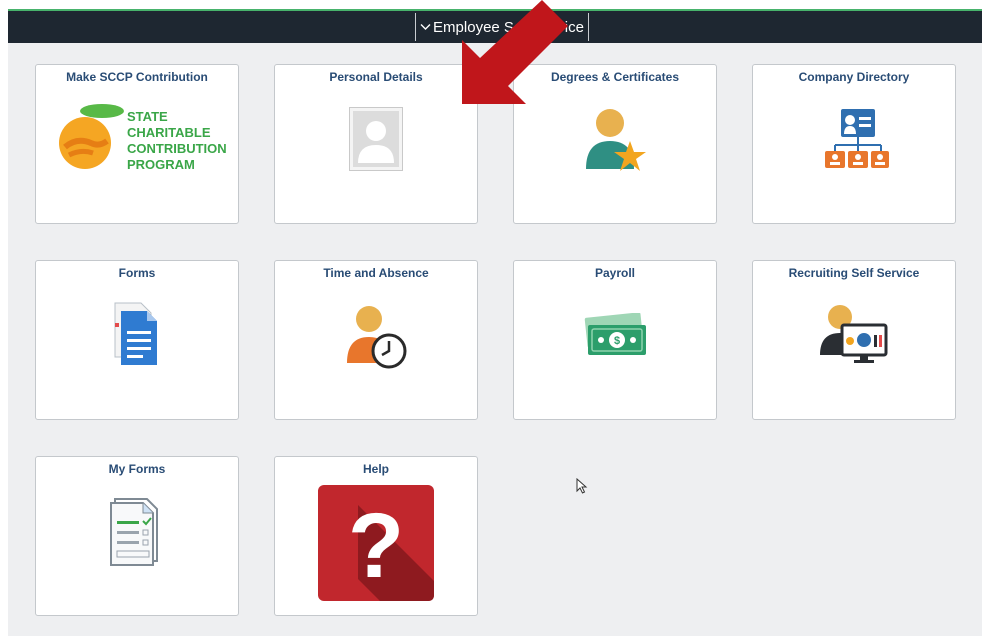 The width and height of the screenshot is (982, 636). What do you see at coordinates (508, 27) in the screenshot?
I see `homepage-title: Employee Self Service` at bounding box center [508, 27].